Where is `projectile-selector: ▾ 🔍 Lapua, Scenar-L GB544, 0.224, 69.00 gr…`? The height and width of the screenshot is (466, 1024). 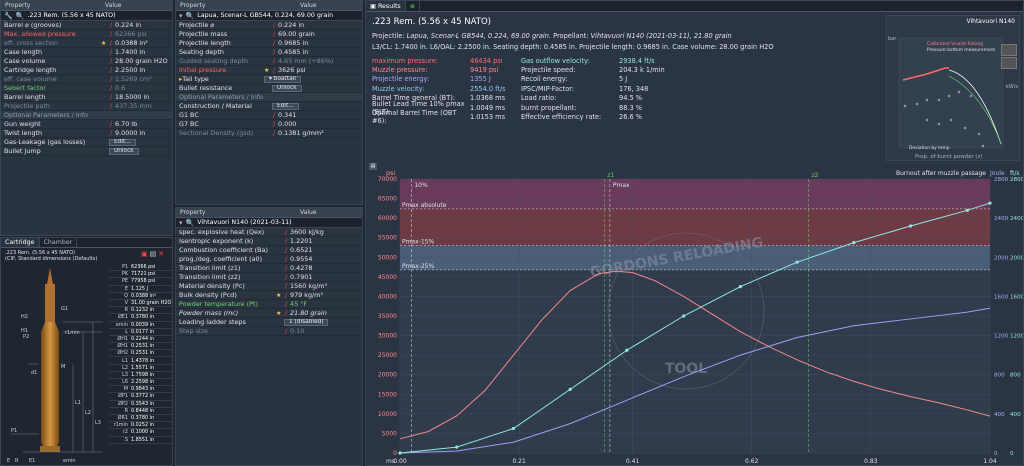
projectile-selector: ▾ 🔍 Lapua, Scenar-L GB544, 0.224, 69.00 gr… is located at coordinates (269, 16).